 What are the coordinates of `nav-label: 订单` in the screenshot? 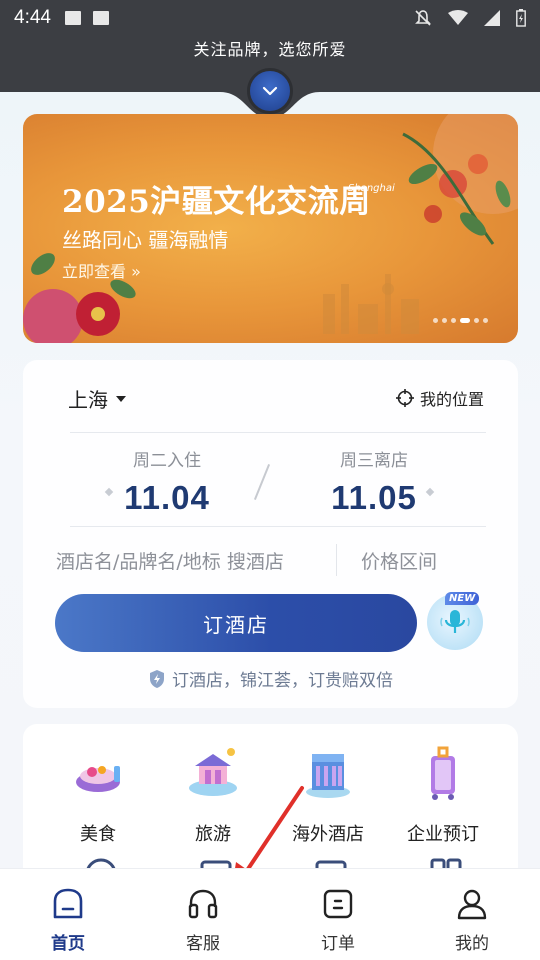 It's located at (338, 944).